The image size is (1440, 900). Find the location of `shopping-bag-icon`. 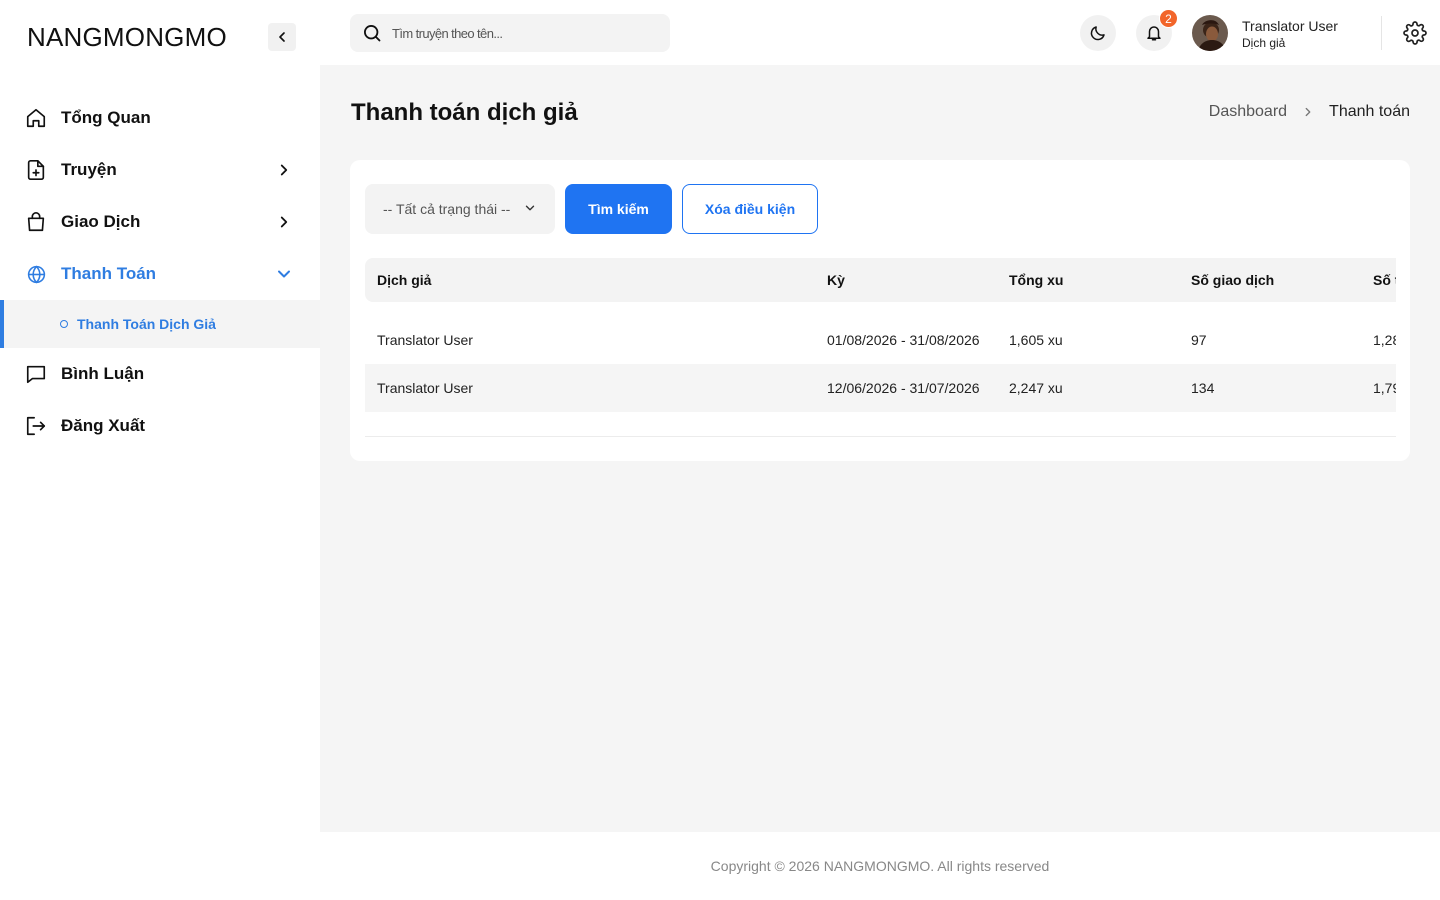

shopping-bag-icon is located at coordinates (36, 222).